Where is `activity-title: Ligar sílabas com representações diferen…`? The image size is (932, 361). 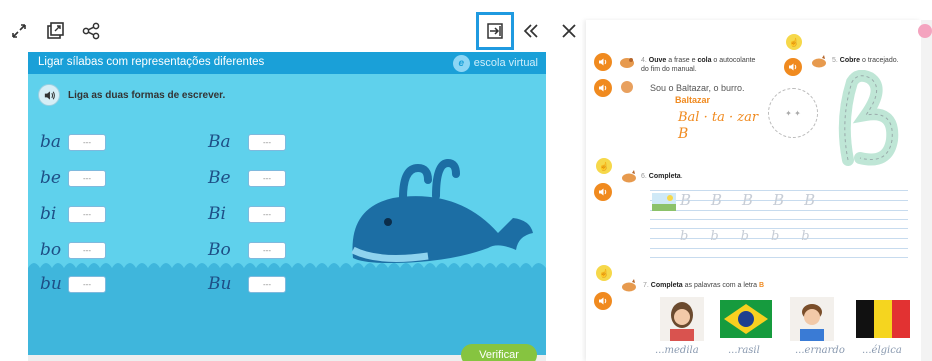 activity-title: Ligar sílabas com representações diferen… is located at coordinates (151, 62).